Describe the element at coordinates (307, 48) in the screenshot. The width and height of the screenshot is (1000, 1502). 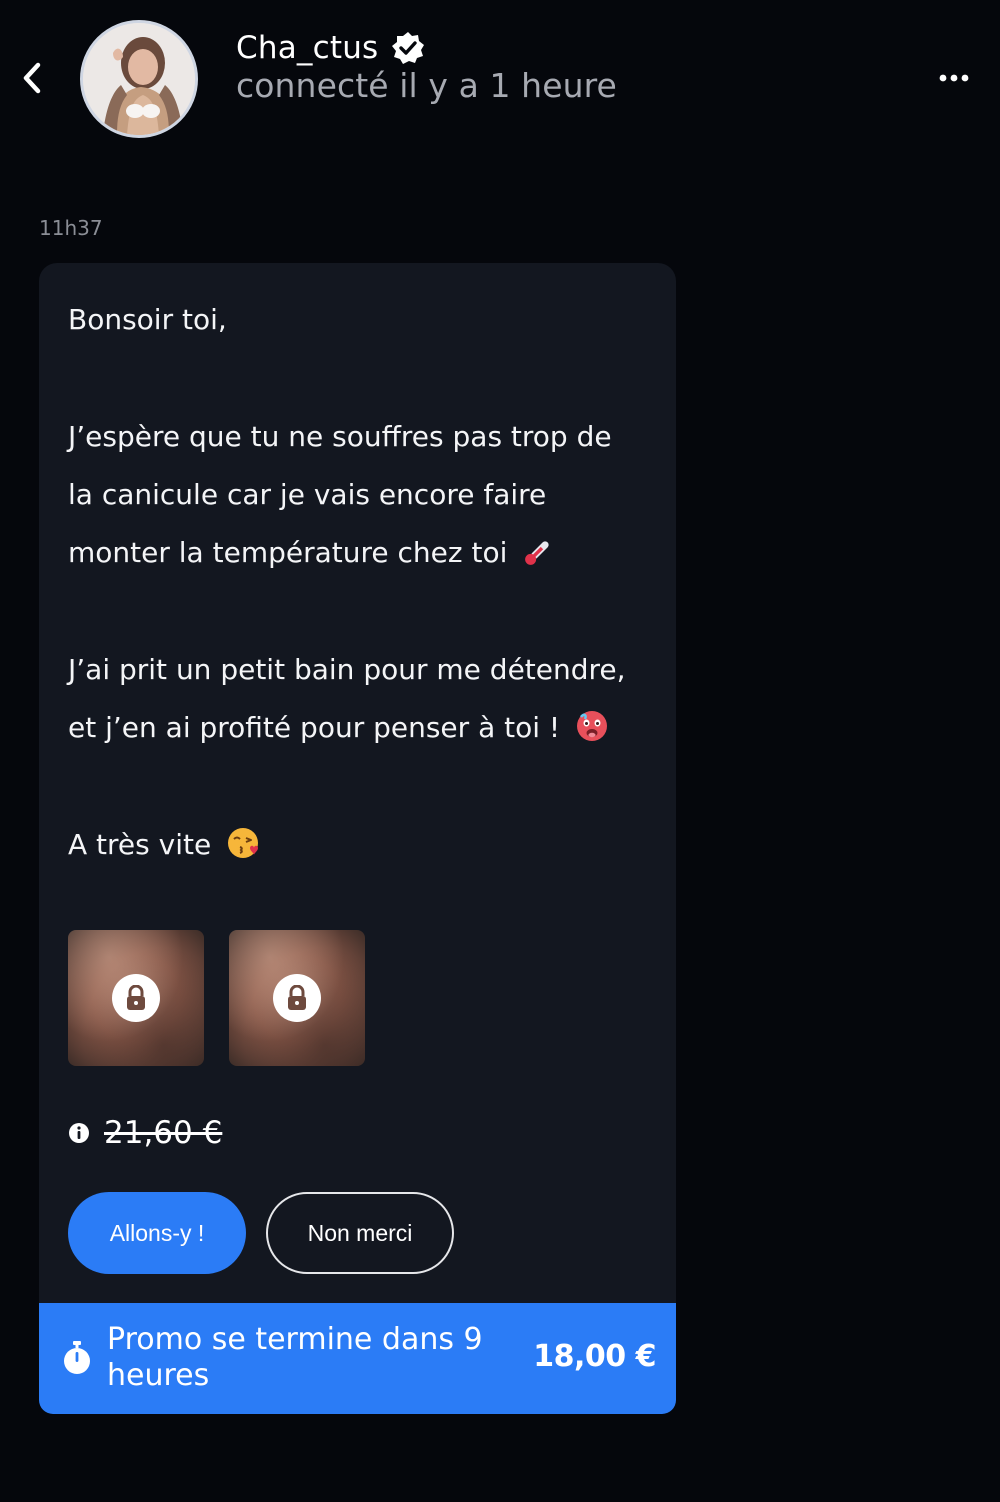
I see `username: Cha_ctus` at that location.